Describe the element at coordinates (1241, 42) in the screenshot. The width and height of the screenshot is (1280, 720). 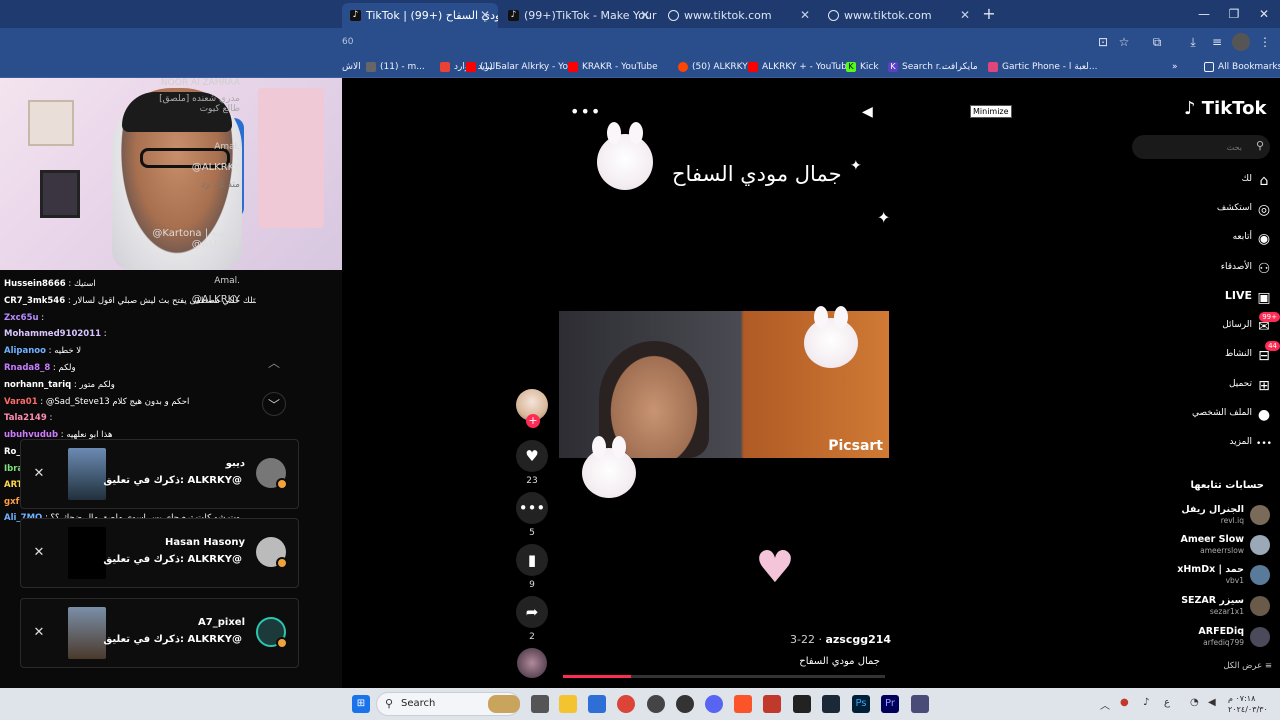
I see `profile-avatar` at that location.